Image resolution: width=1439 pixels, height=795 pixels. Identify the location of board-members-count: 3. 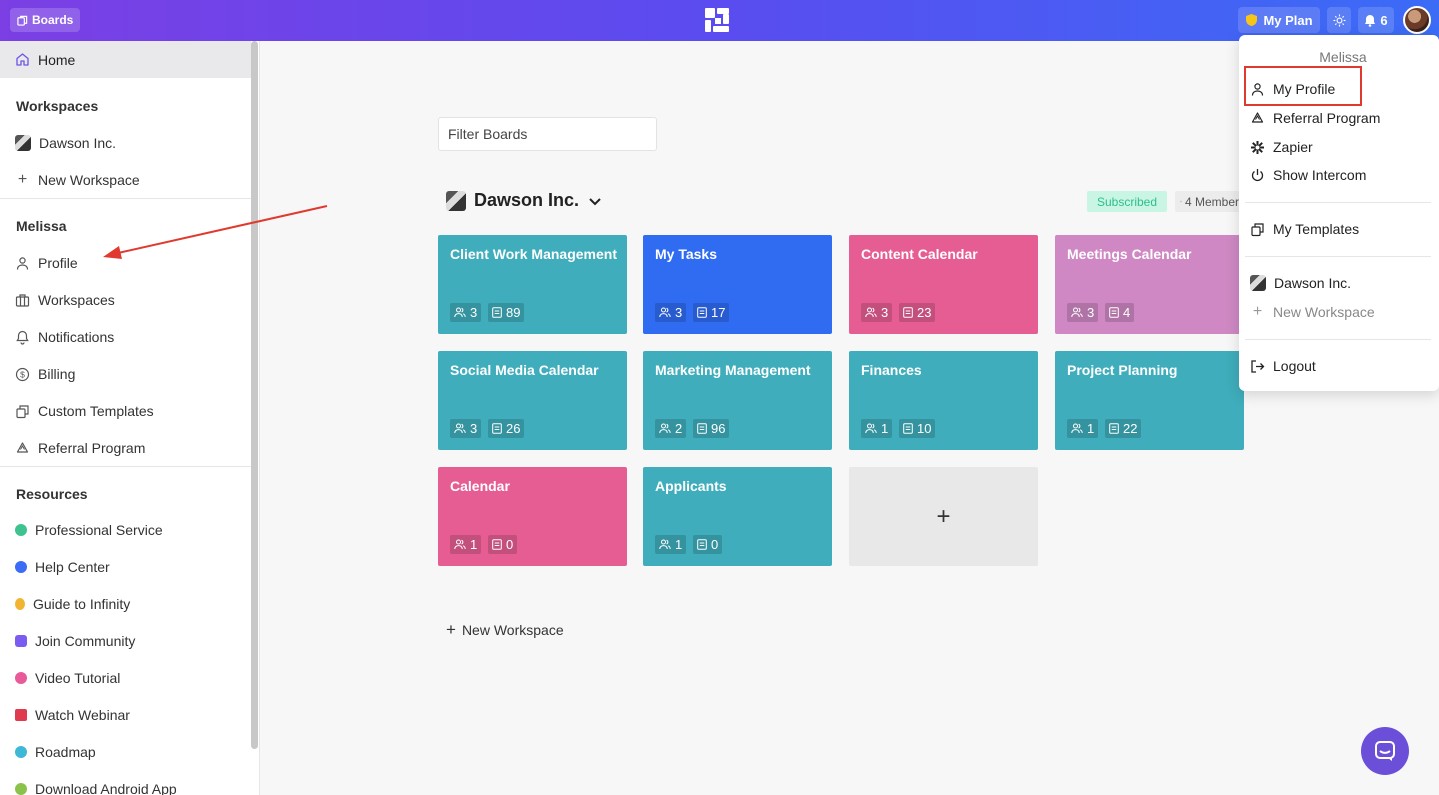
(885, 312).